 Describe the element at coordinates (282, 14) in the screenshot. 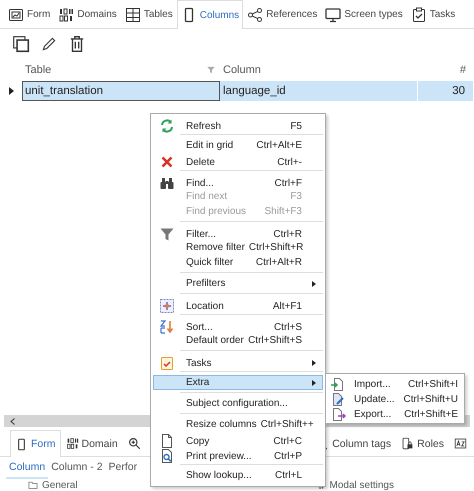

I see `tab: References` at that location.